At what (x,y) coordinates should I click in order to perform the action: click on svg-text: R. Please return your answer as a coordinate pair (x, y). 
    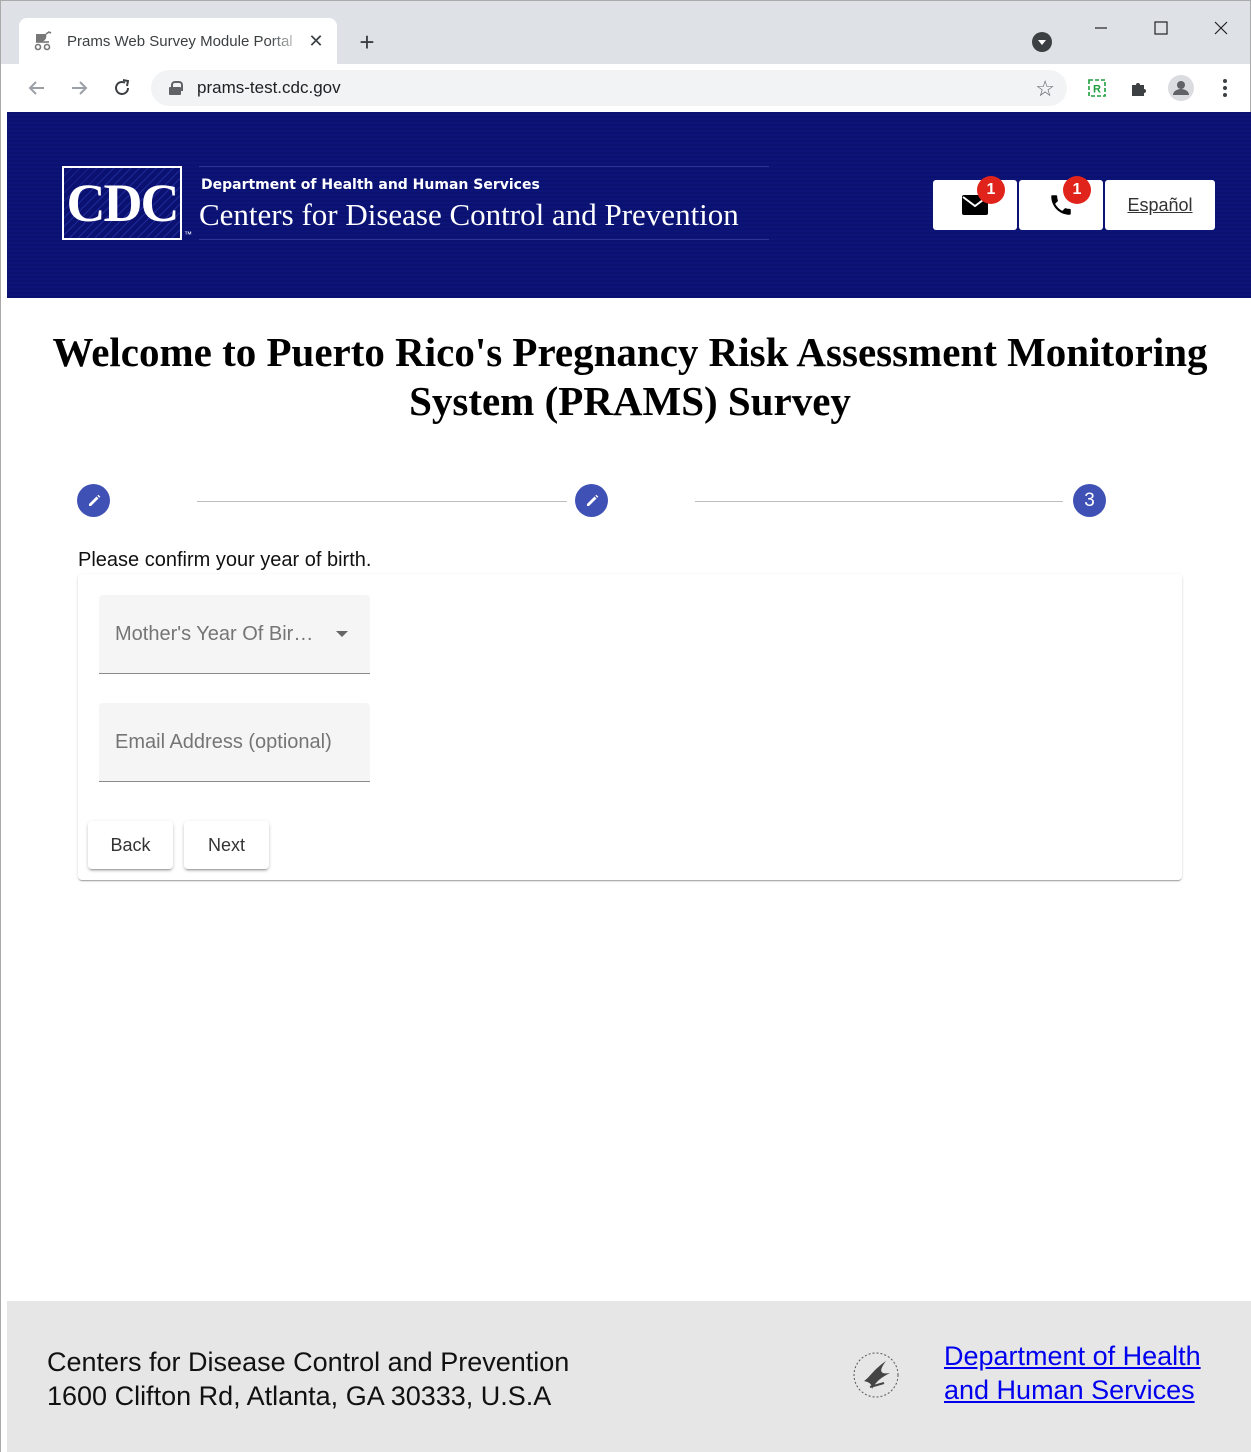
    Looking at the image, I should click on (1097, 90).